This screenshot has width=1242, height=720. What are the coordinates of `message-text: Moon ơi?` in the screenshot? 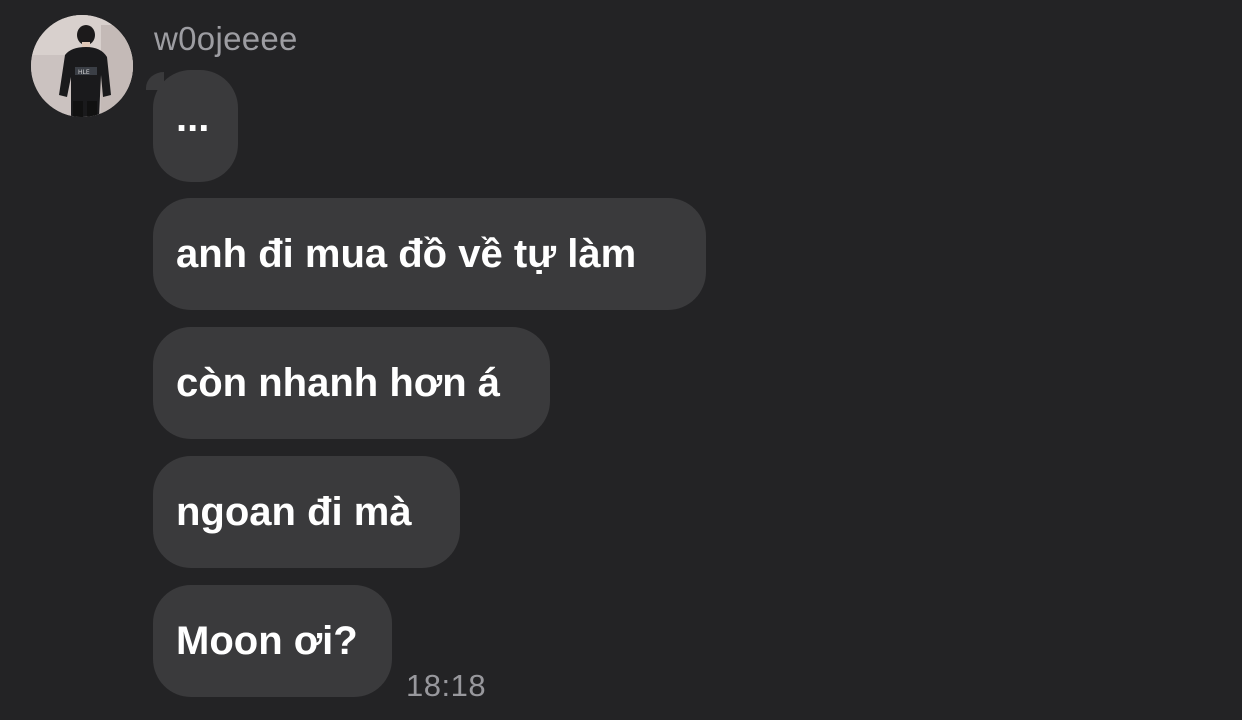 It's located at (267, 640).